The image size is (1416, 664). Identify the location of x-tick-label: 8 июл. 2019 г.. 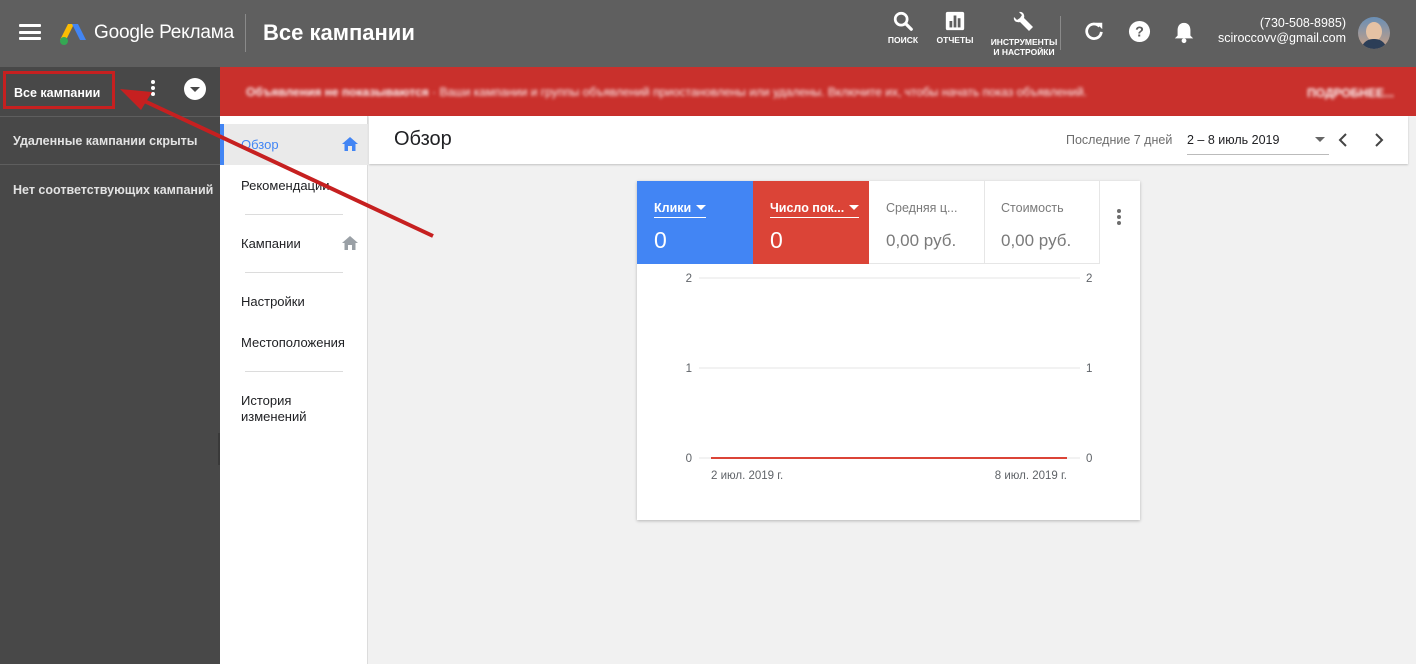
(1031, 476).